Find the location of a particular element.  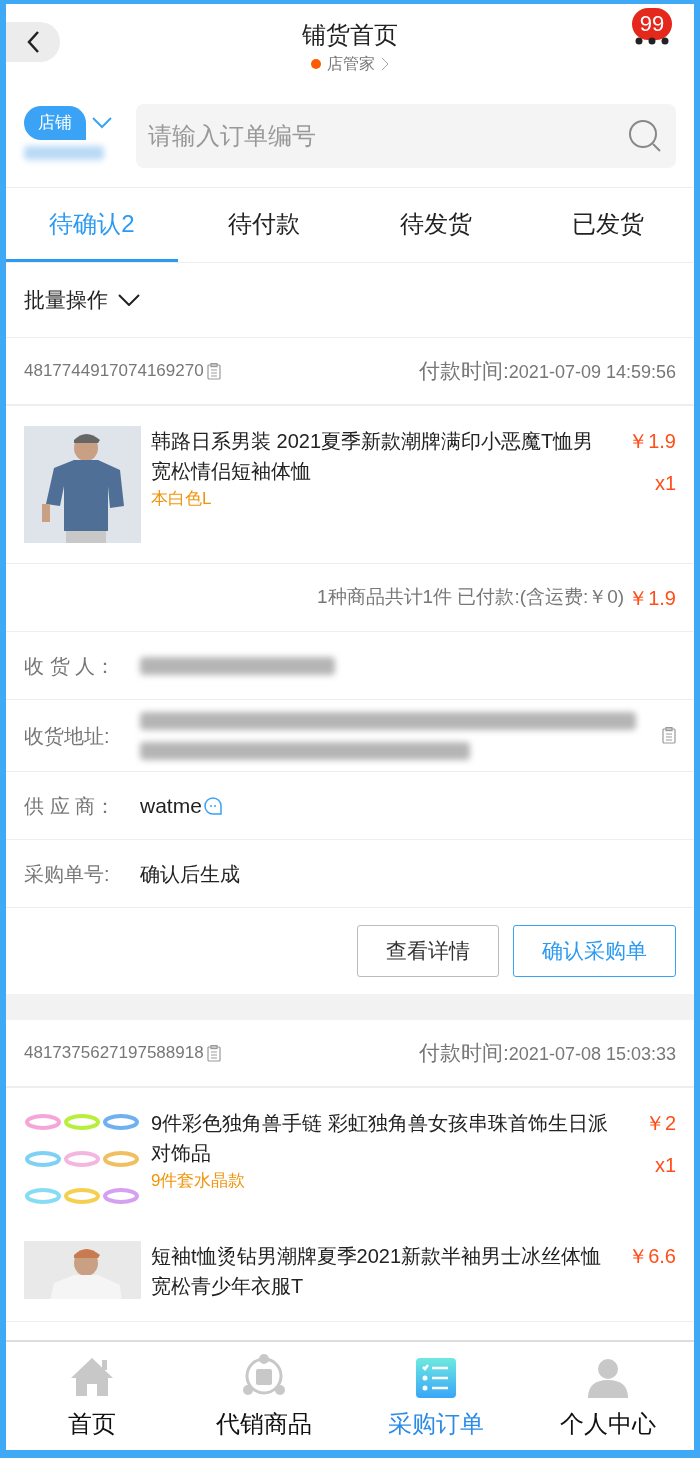

chat-bubble-icon is located at coordinates (212, 805).